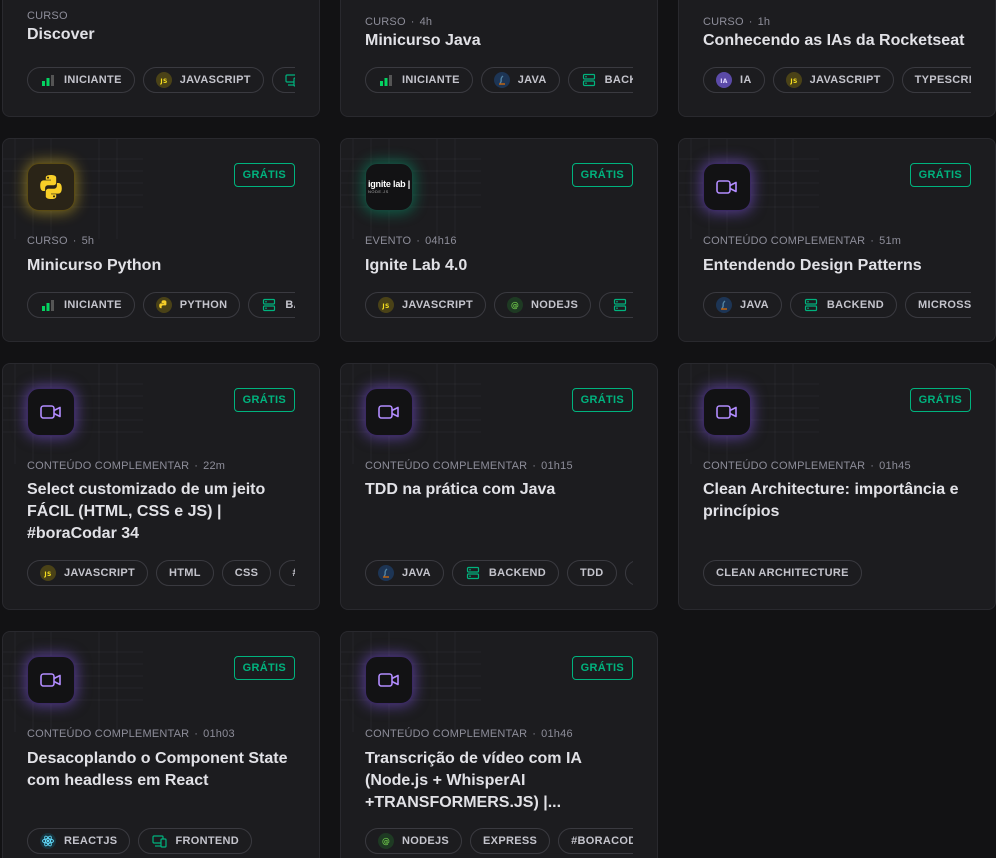  I want to click on card-meta: CURSO · 4h, so click(398, 22).